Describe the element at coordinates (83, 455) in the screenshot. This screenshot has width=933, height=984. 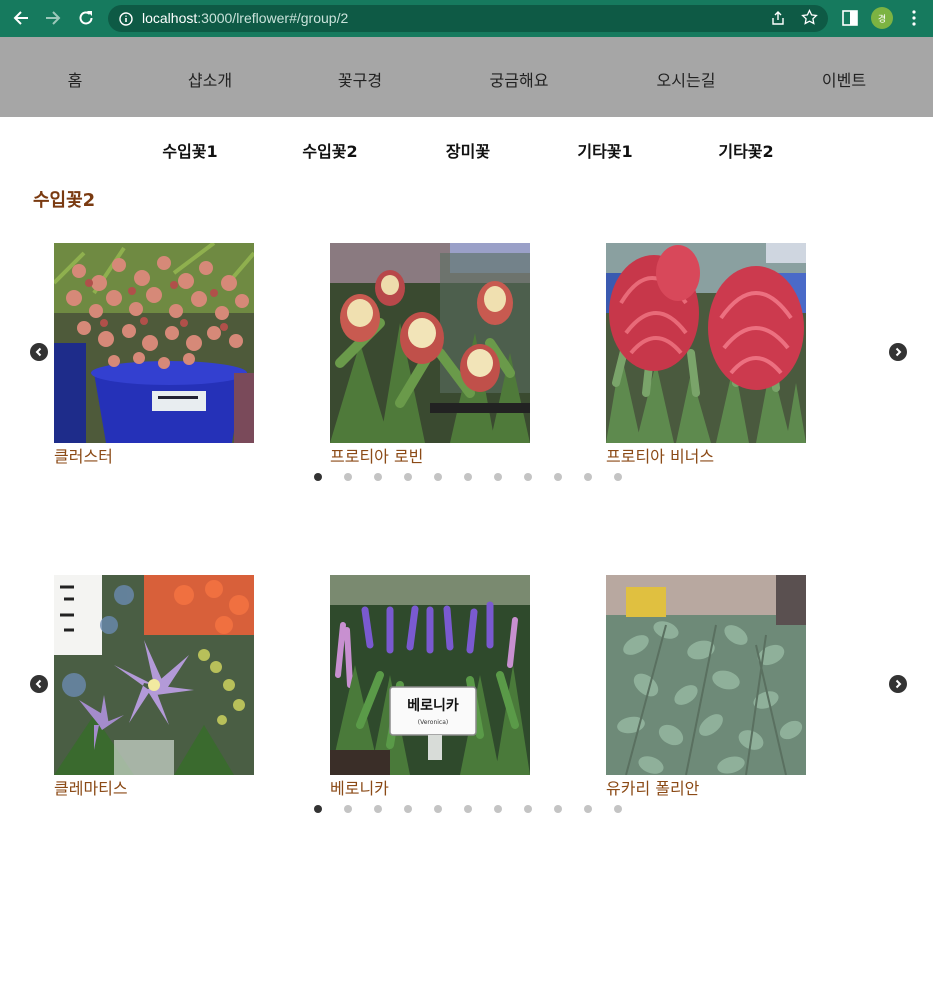
I see `flower-name: 클러스터` at that location.